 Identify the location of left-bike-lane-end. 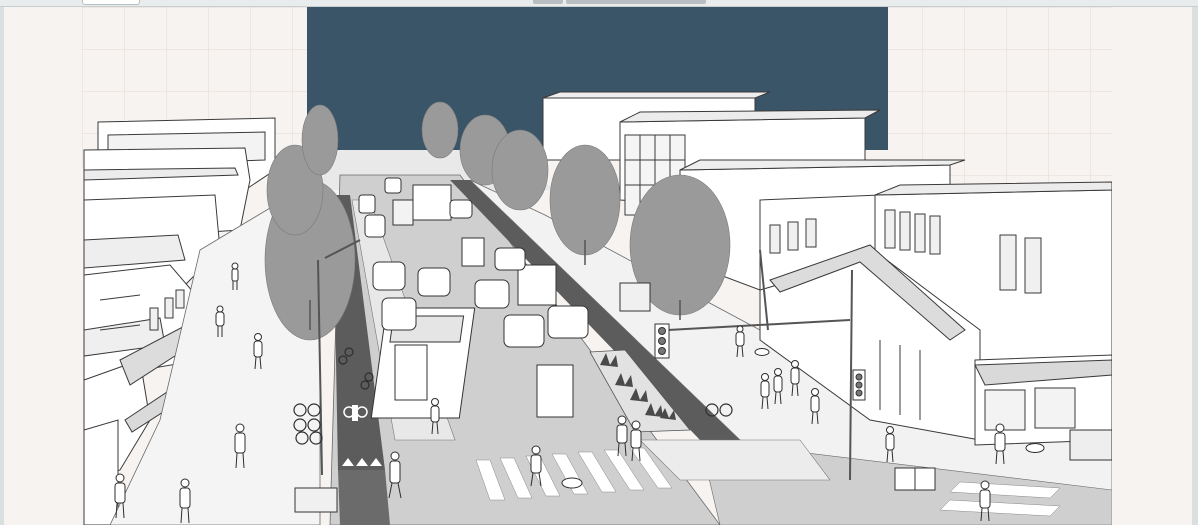
(364, 497).